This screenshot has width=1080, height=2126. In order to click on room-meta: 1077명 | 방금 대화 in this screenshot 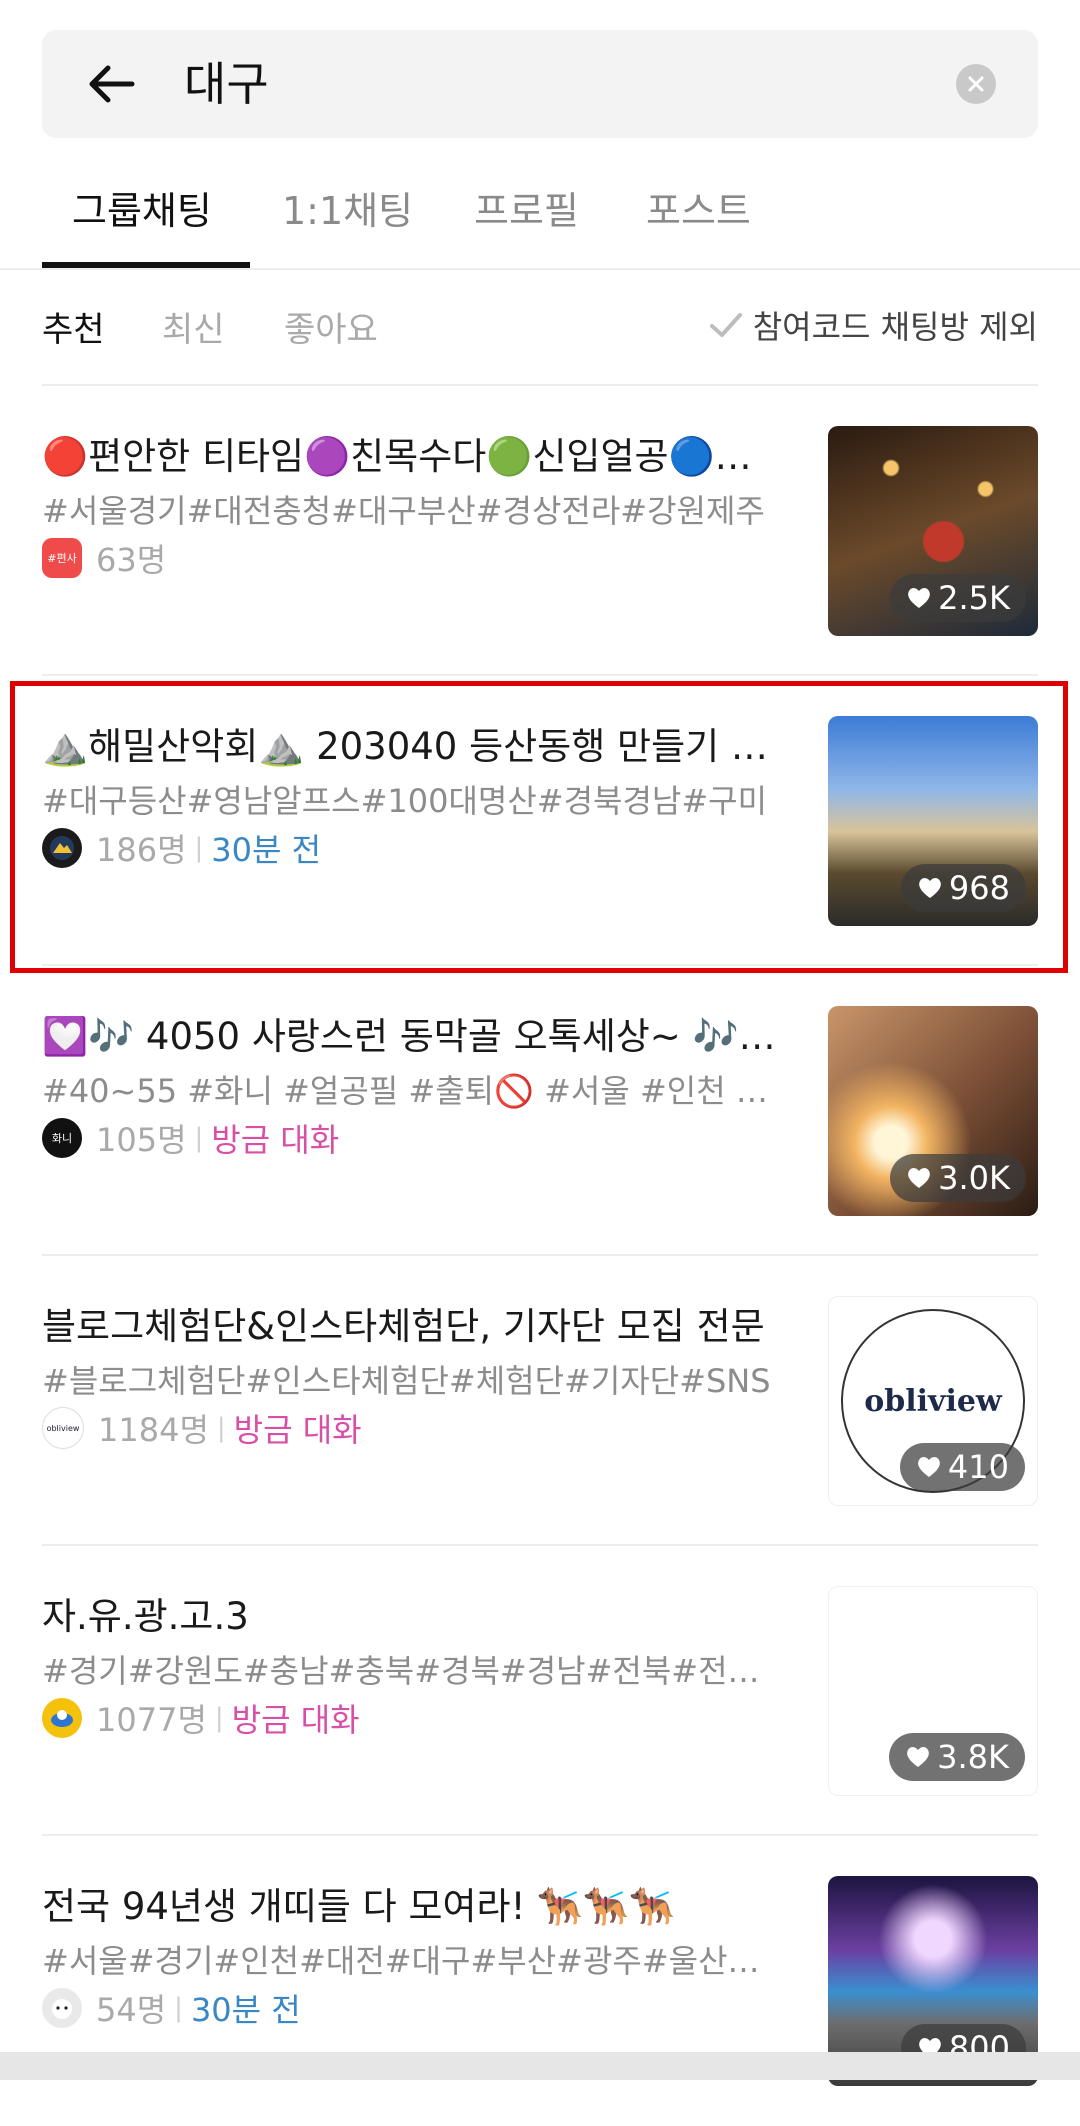, I will do `click(201, 1718)`.